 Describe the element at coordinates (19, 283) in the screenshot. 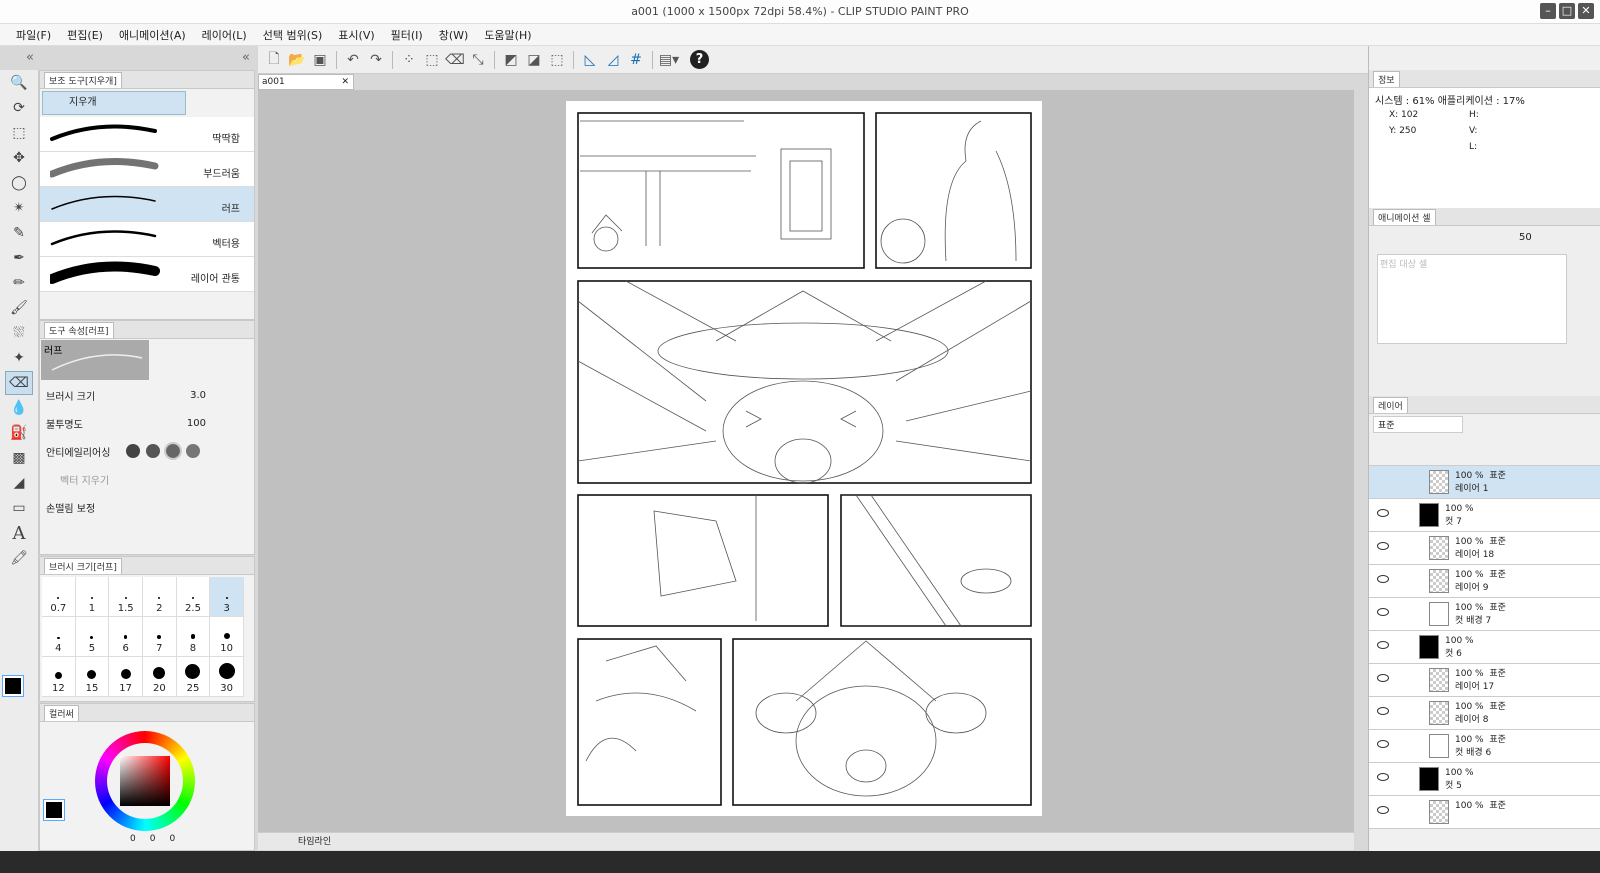

I see `pencil-icon: ✏` at that location.